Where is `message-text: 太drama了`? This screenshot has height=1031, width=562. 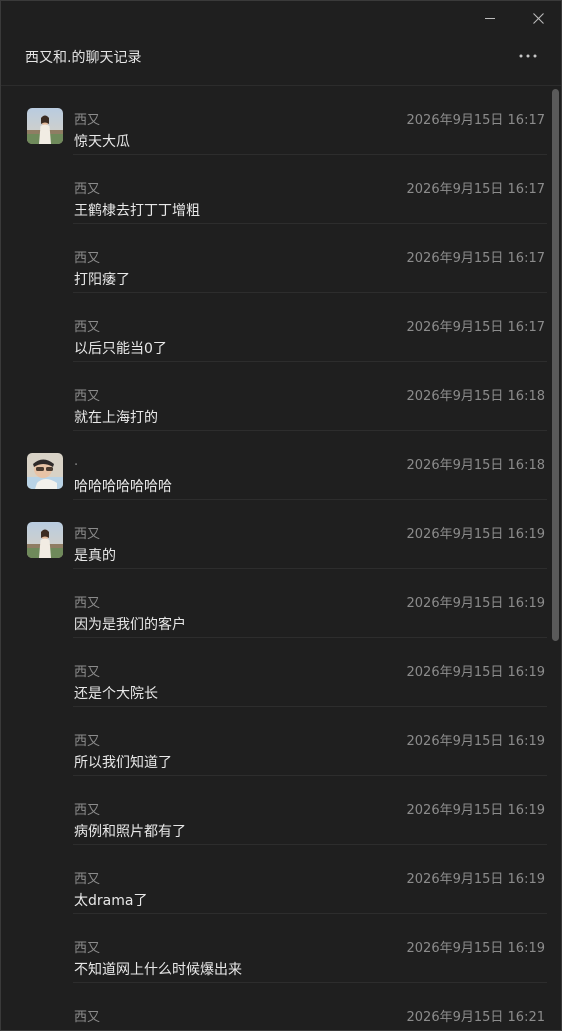
message-text: 太drama了 is located at coordinates (111, 901).